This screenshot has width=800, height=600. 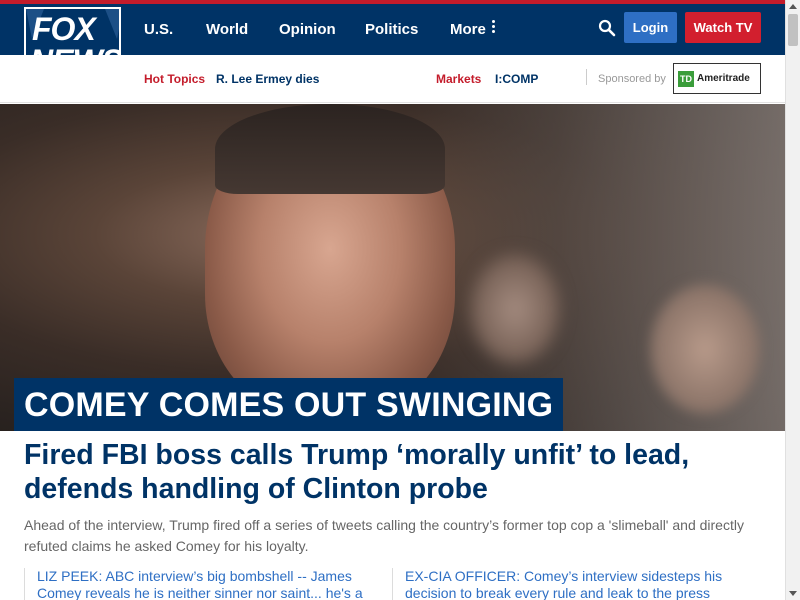 I want to click on sponsored-label: Sponsored by, so click(x=632, y=79).